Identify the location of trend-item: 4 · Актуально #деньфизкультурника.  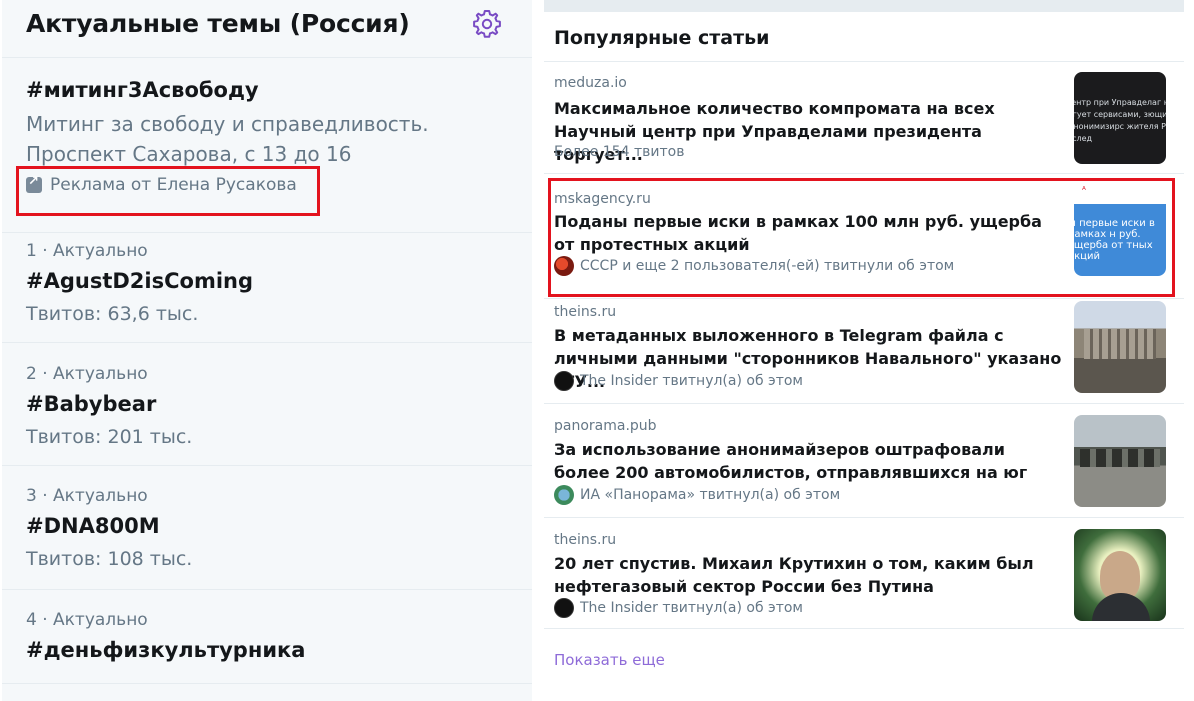
(267, 637).